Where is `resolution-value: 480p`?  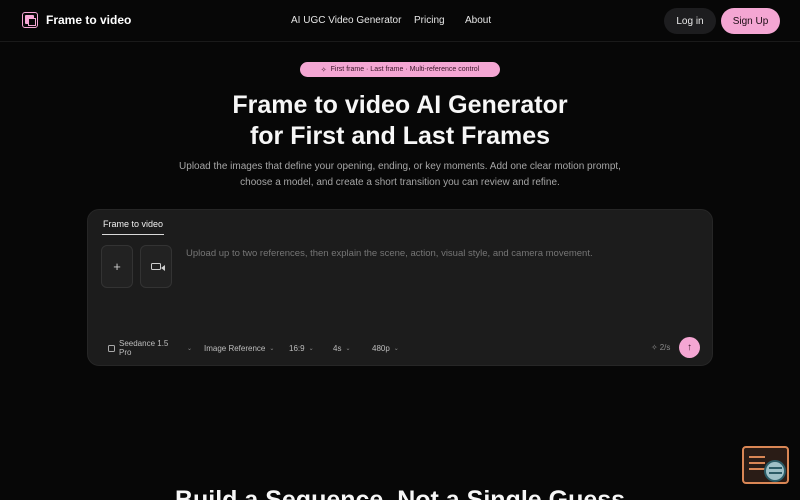
resolution-value: 480p is located at coordinates (381, 348).